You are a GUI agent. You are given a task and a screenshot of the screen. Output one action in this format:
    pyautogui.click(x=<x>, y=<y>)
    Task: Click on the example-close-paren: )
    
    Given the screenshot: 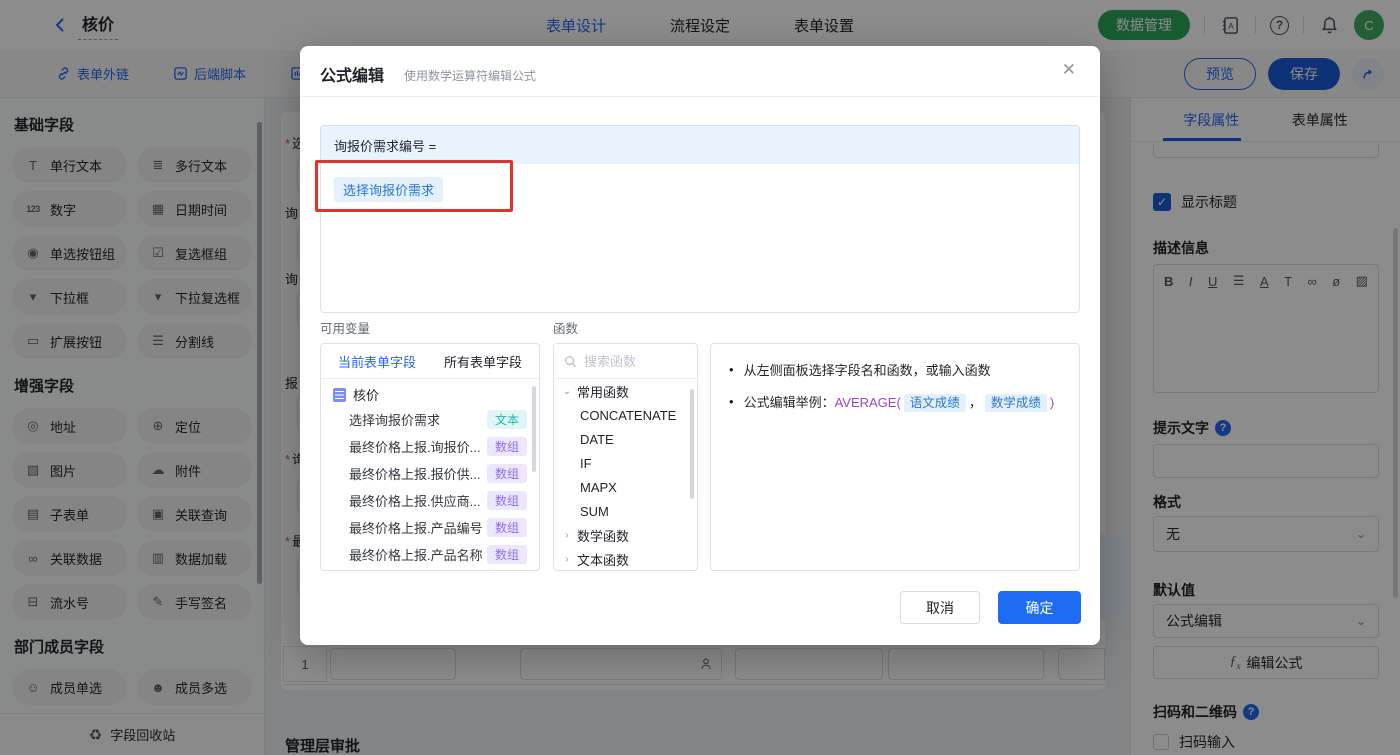 What is the action you would take?
    pyautogui.click(x=1052, y=402)
    